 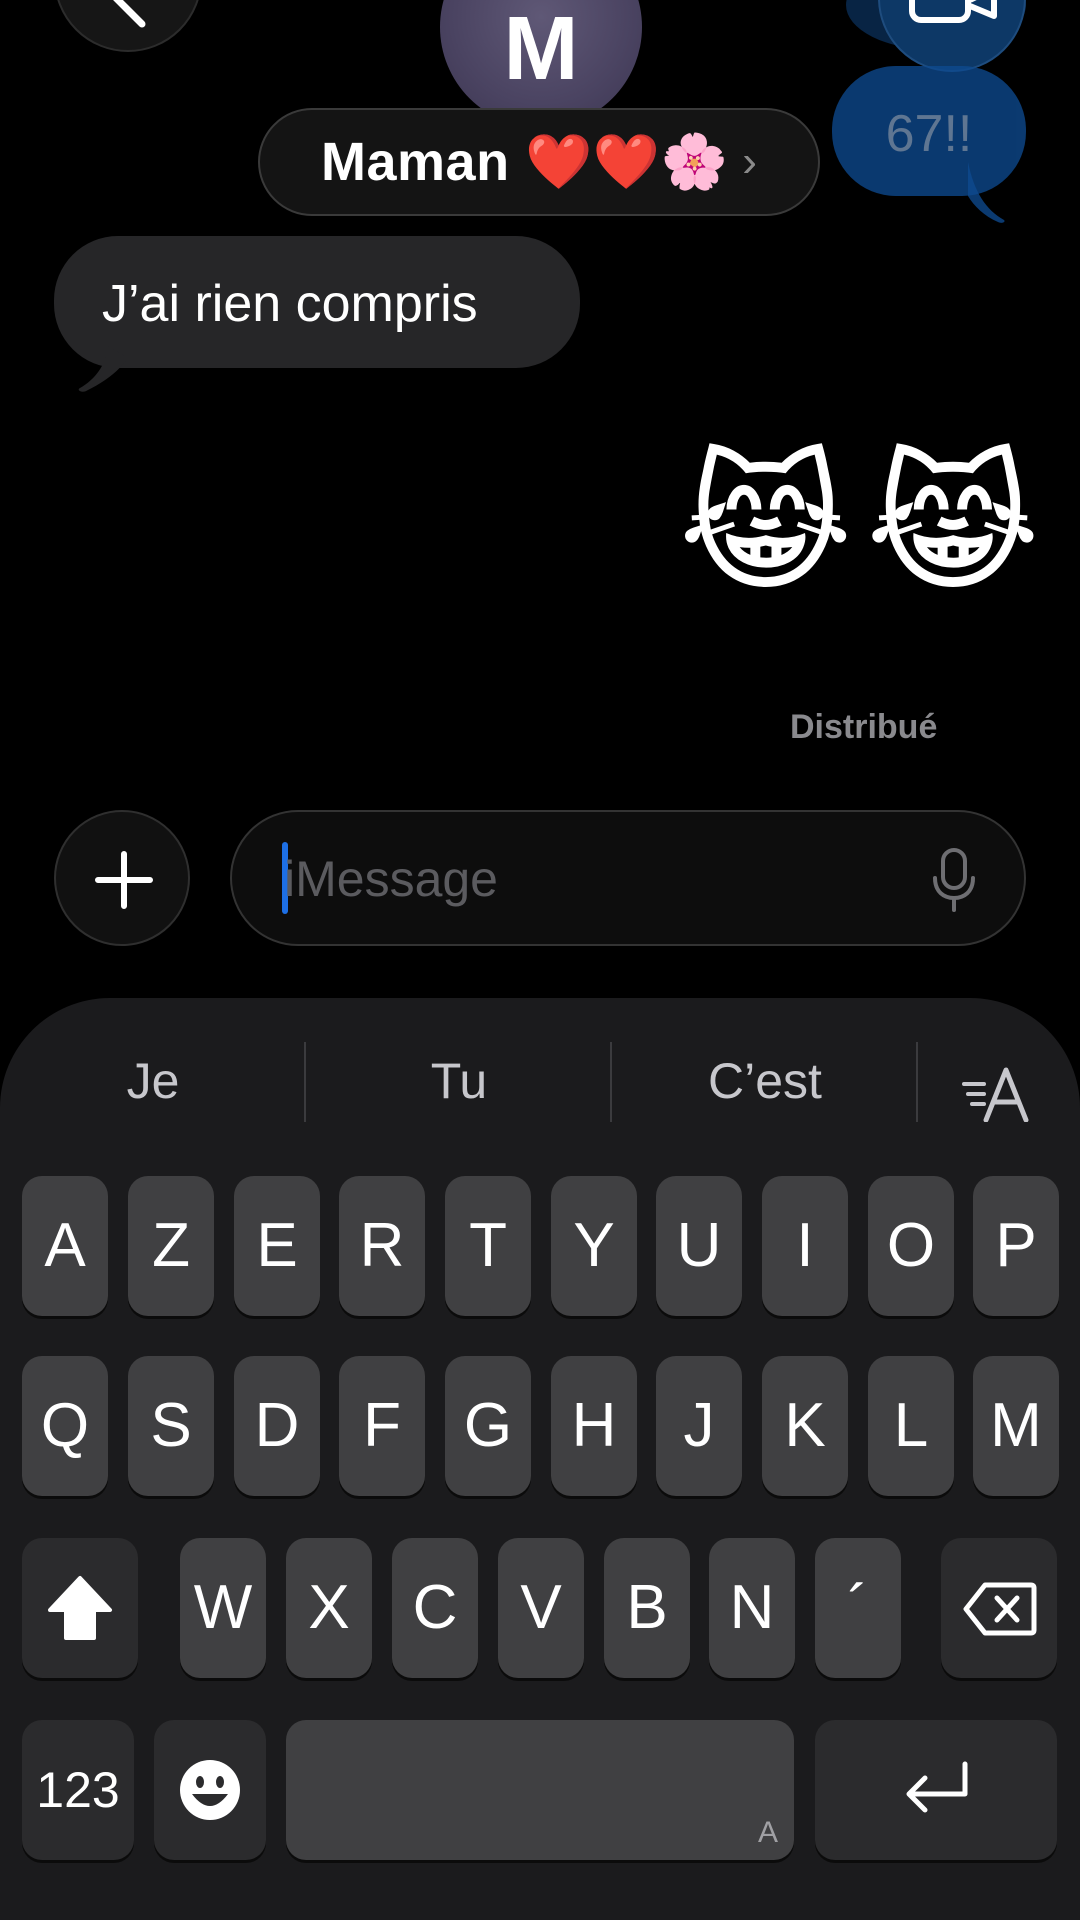 I want to click on key-y: Y, so click(x=594, y=1246).